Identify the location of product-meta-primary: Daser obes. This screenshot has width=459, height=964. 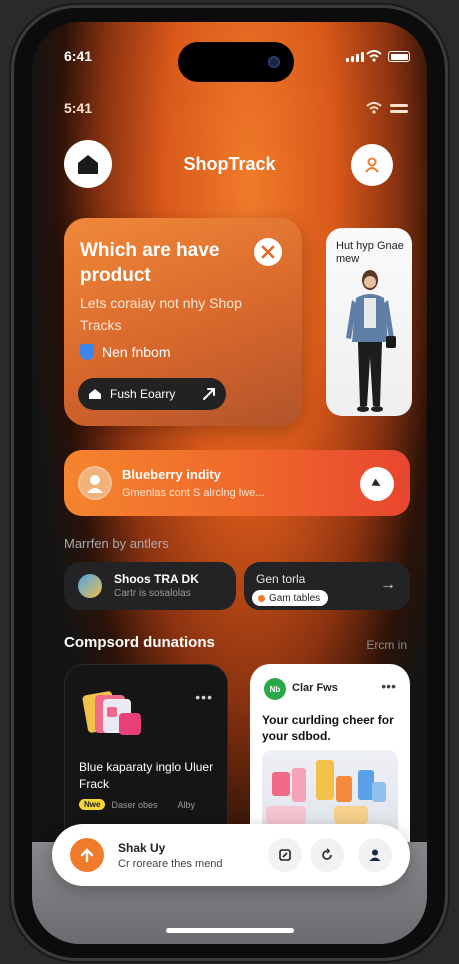
(134, 804).